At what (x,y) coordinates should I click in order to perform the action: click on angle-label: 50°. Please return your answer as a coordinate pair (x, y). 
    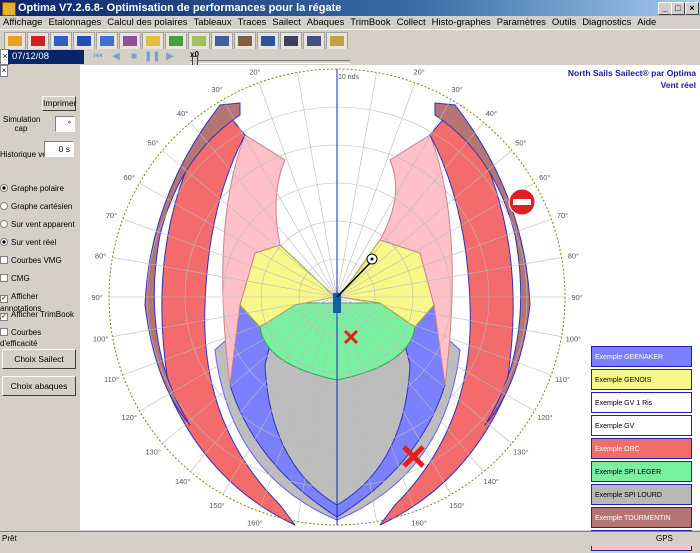
    Looking at the image, I should click on (152, 143).